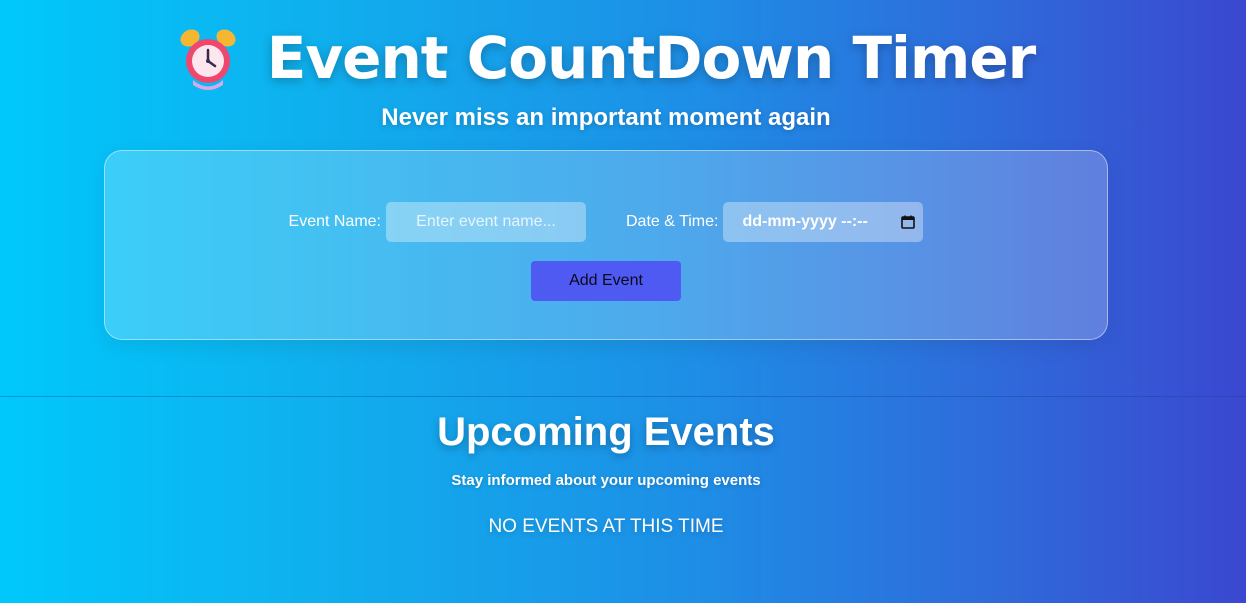 This screenshot has width=1246, height=603. I want to click on section-divider, so click(623, 396).